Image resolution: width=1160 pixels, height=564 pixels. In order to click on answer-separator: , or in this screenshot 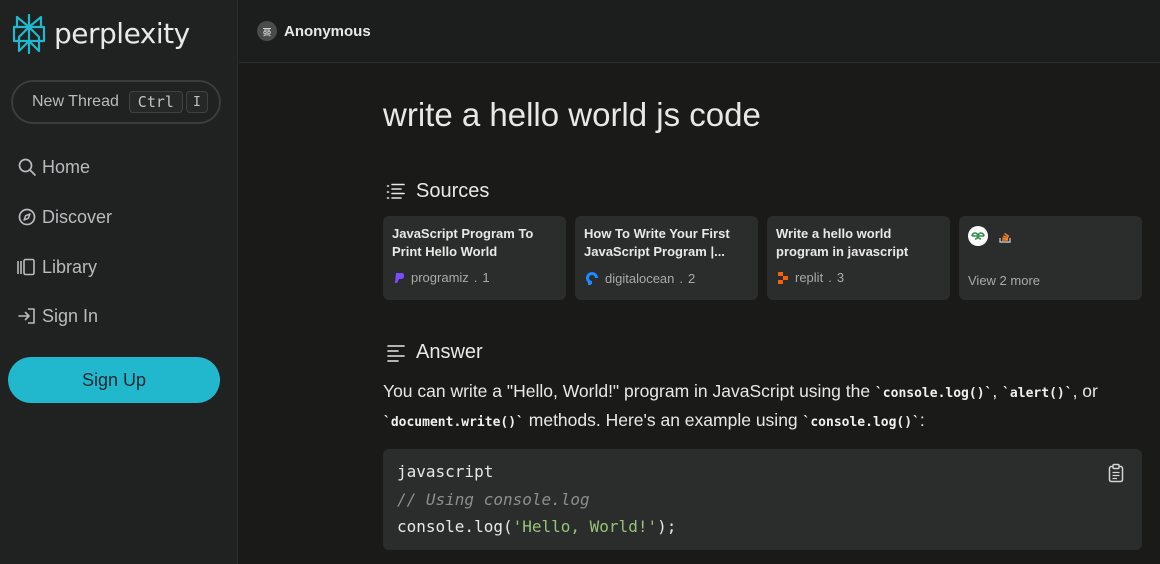, I will do `click(1085, 391)`.